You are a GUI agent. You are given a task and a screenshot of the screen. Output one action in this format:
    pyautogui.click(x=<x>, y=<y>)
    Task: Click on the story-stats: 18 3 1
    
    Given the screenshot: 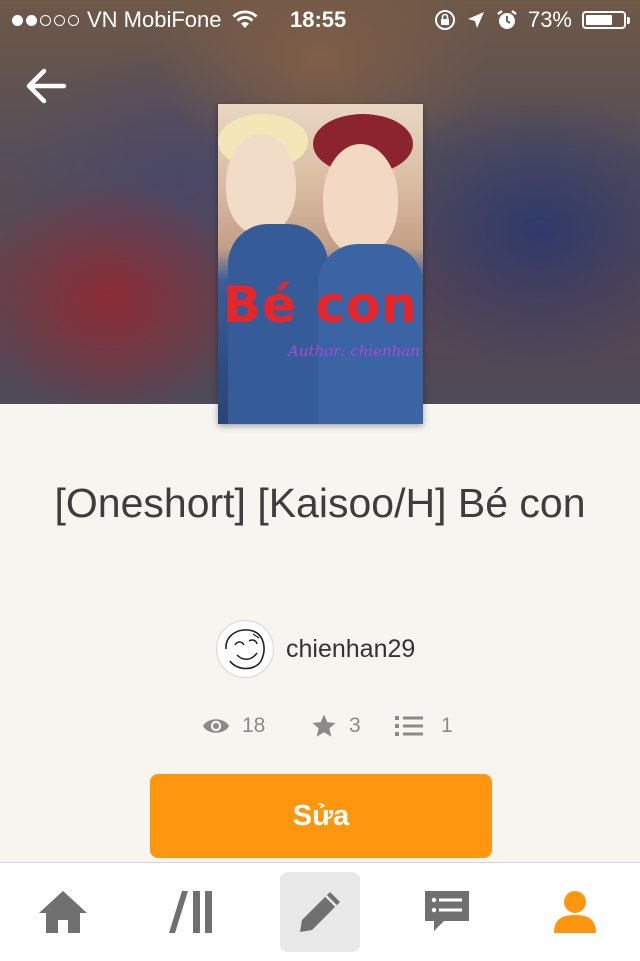 What is the action you would take?
    pyautogui.click(x=320, y=726)
    